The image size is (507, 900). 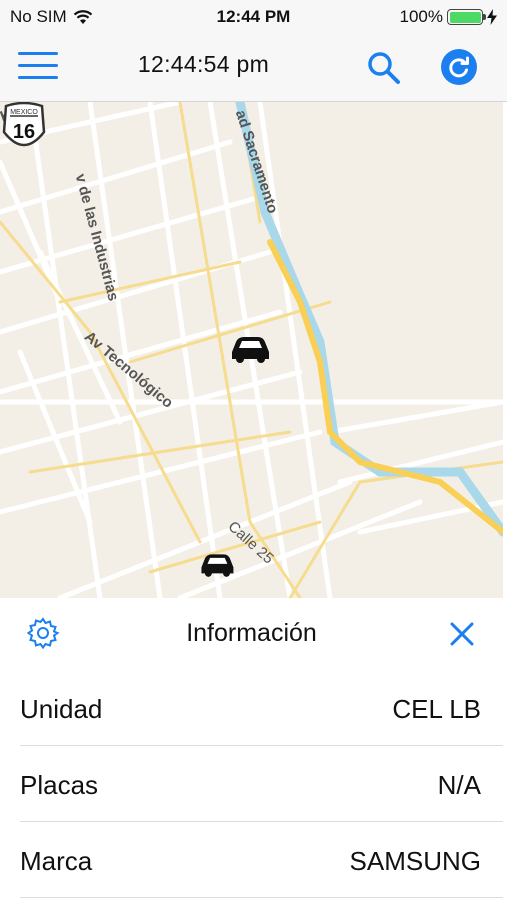 I want to click on refresh-button, so click(x=459, y=67).